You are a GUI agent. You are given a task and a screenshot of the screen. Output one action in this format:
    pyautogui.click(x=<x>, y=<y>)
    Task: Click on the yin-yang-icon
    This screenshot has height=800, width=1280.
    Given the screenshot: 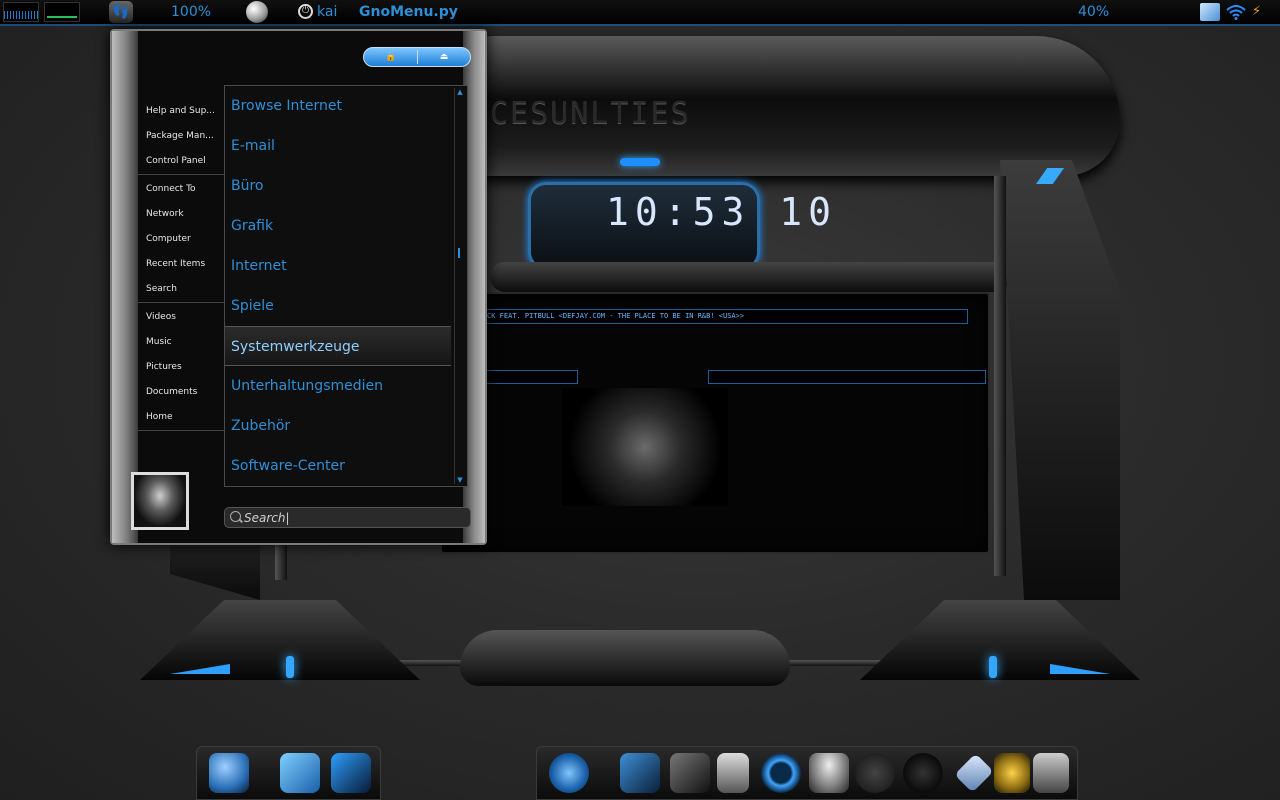 What is the action you would take?
    pyautogui.click(x=257, y=12)
    